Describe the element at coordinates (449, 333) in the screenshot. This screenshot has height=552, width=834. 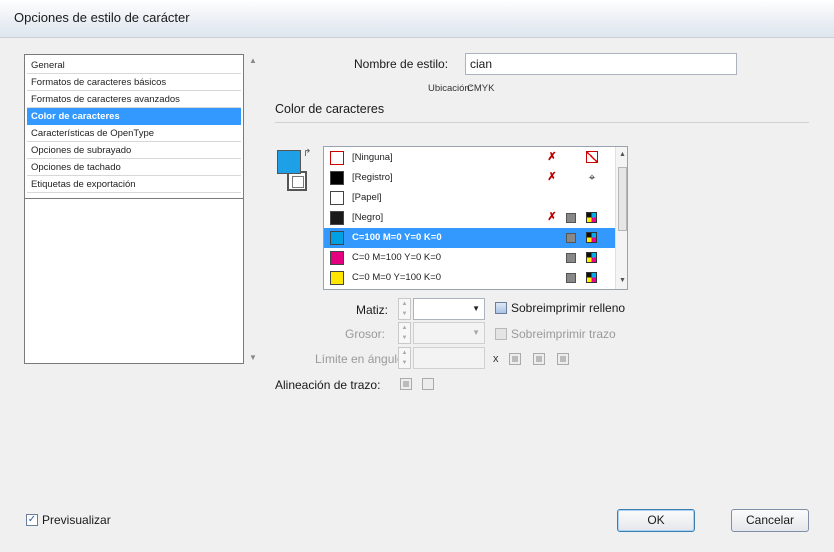
I see `weight-field: ▼` at that location.